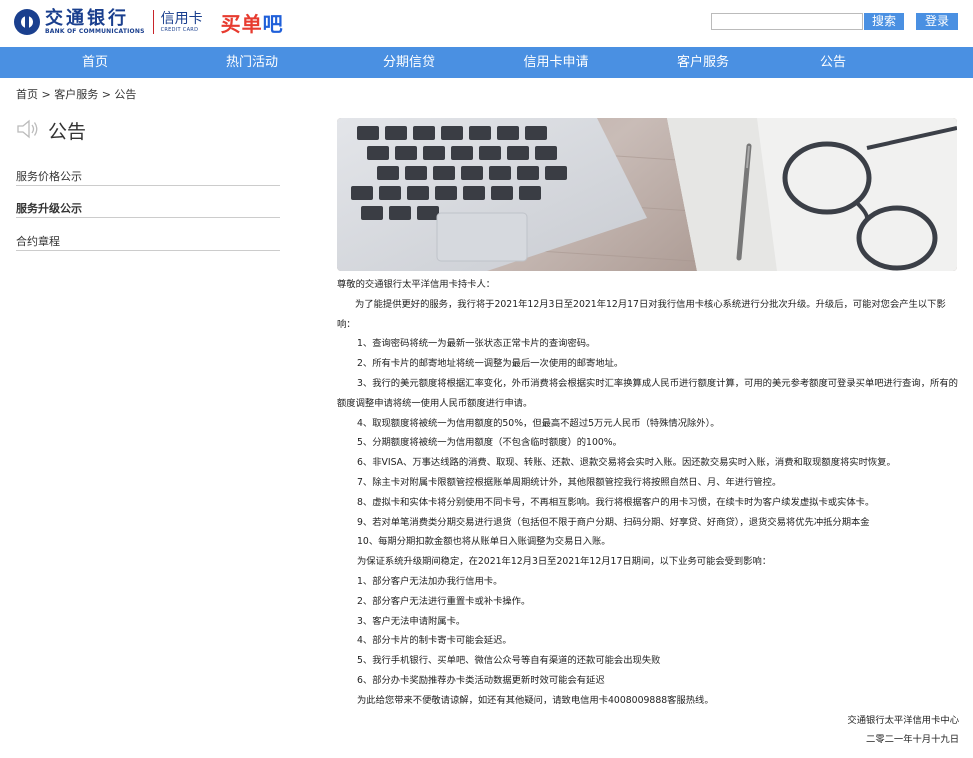  What do you see at coordinates (556, 62) in the screenshot?
I see `nav-item-card-apply: 信用卡申请` at bounding box center [556, 62].